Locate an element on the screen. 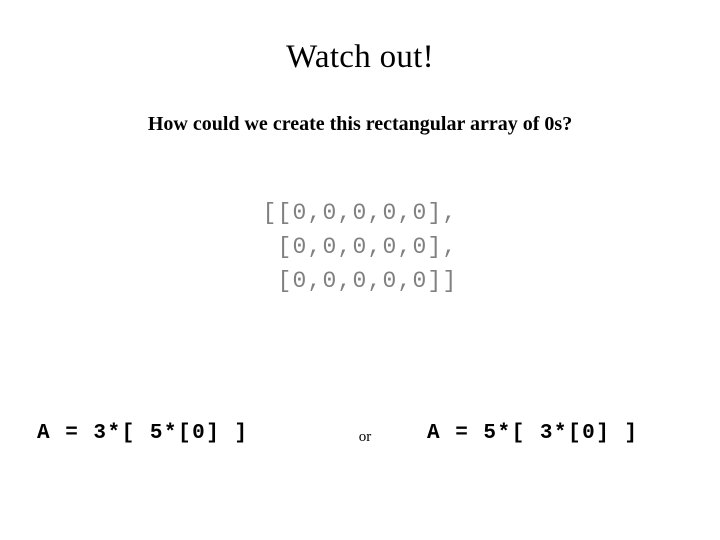 The width and height of the screenshot is (720, 540). answers-row: A = 3*[ 5*[0] ] or A = 5*[ 3*[0] ] is located at coordinates (360, 438).